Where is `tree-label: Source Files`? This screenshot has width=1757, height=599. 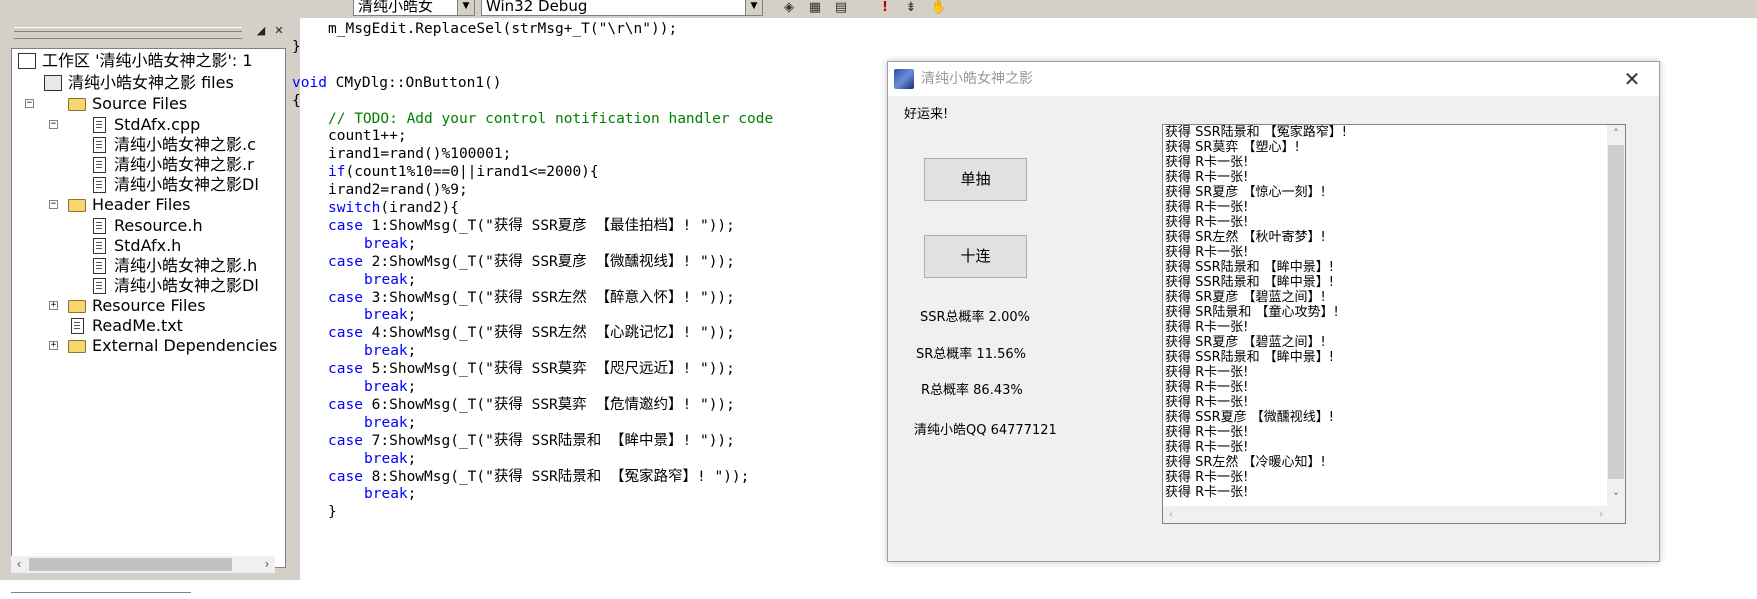 tree-label: Source Files is located at coordinates (140, 103).